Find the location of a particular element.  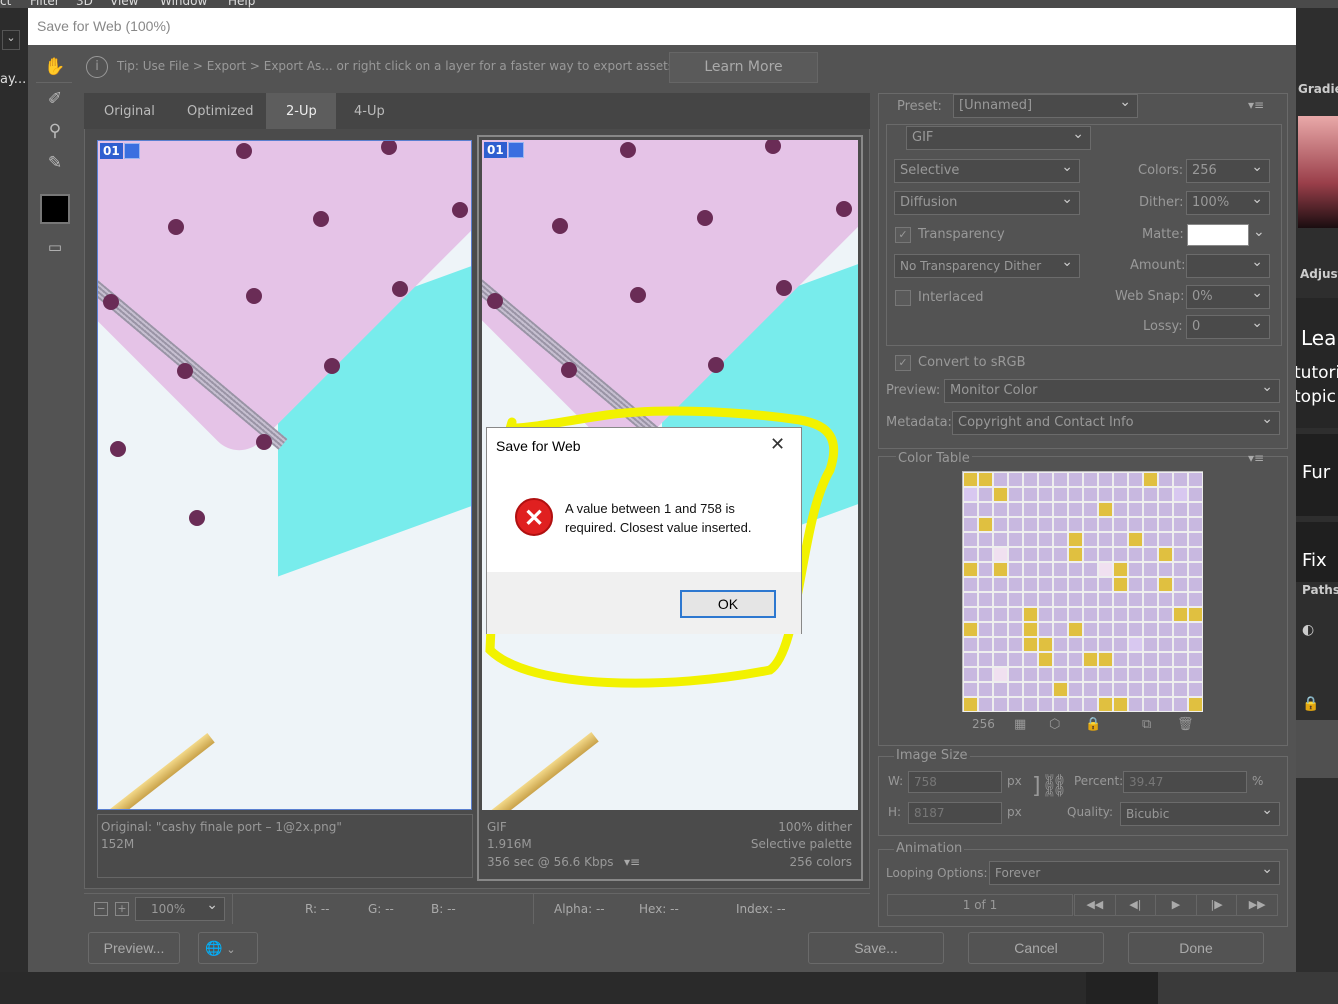

slice-select-tool-icon: ✐ is located at coordinates (55, 99).